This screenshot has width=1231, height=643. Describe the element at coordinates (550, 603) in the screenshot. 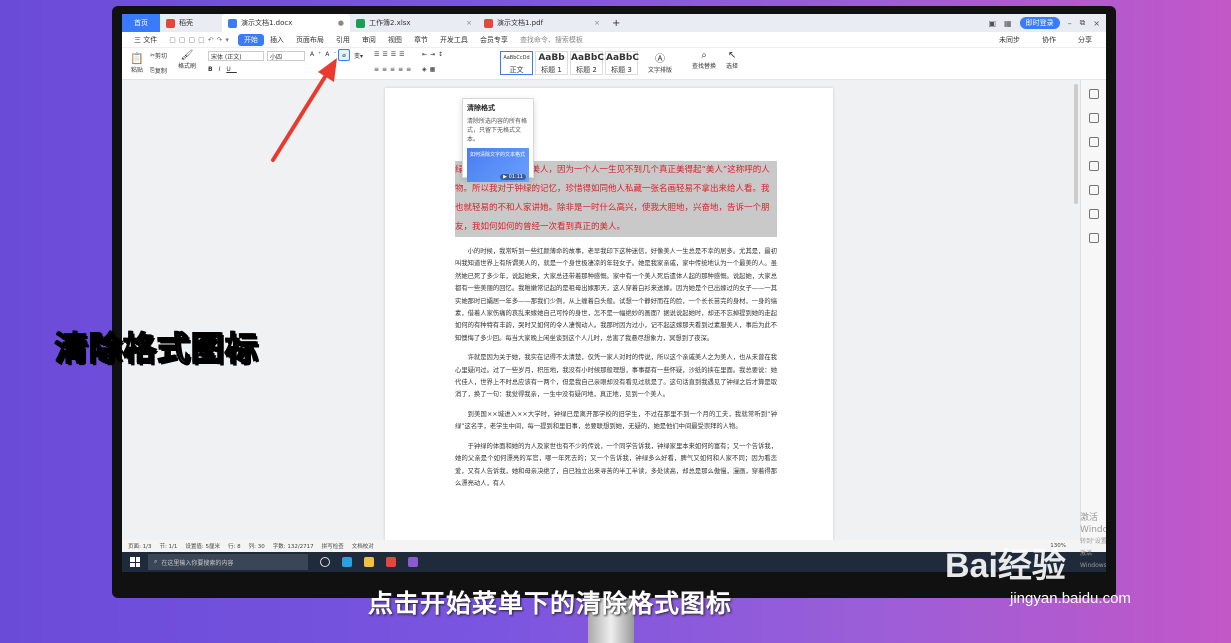

I see `video-caption: 点击开始菜单下的清除格式图标` at that location.